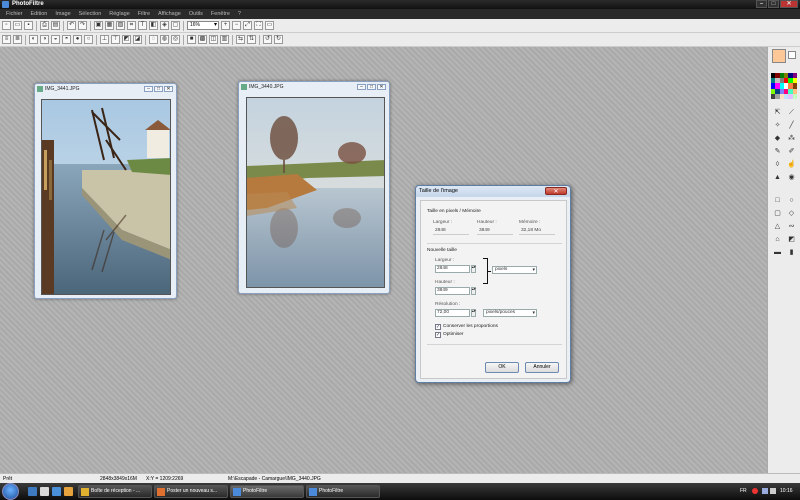  What do you see at coordinates (10, 491) in the screenshot?
I see `start-button` at bounding box center [10, 491].